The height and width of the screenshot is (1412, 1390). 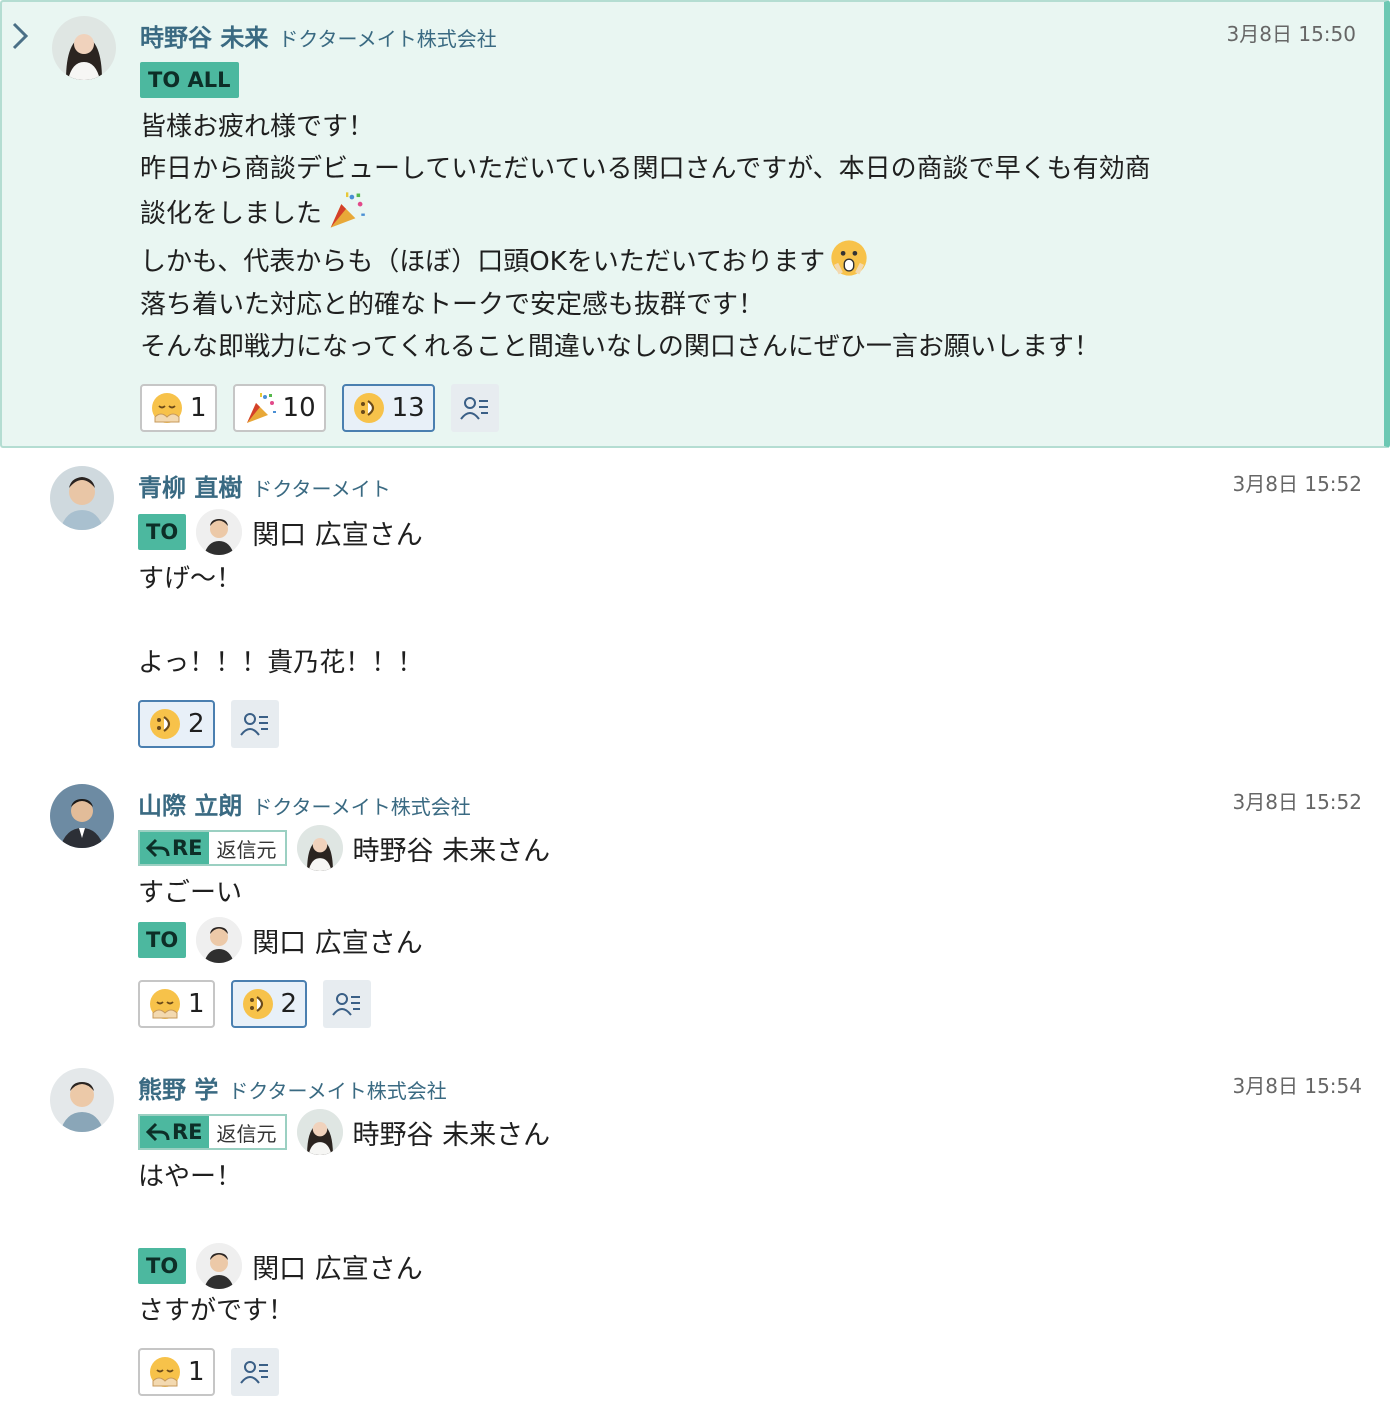 I want to click on author-name: 時野谷 未来, so click(x=204, y=35).